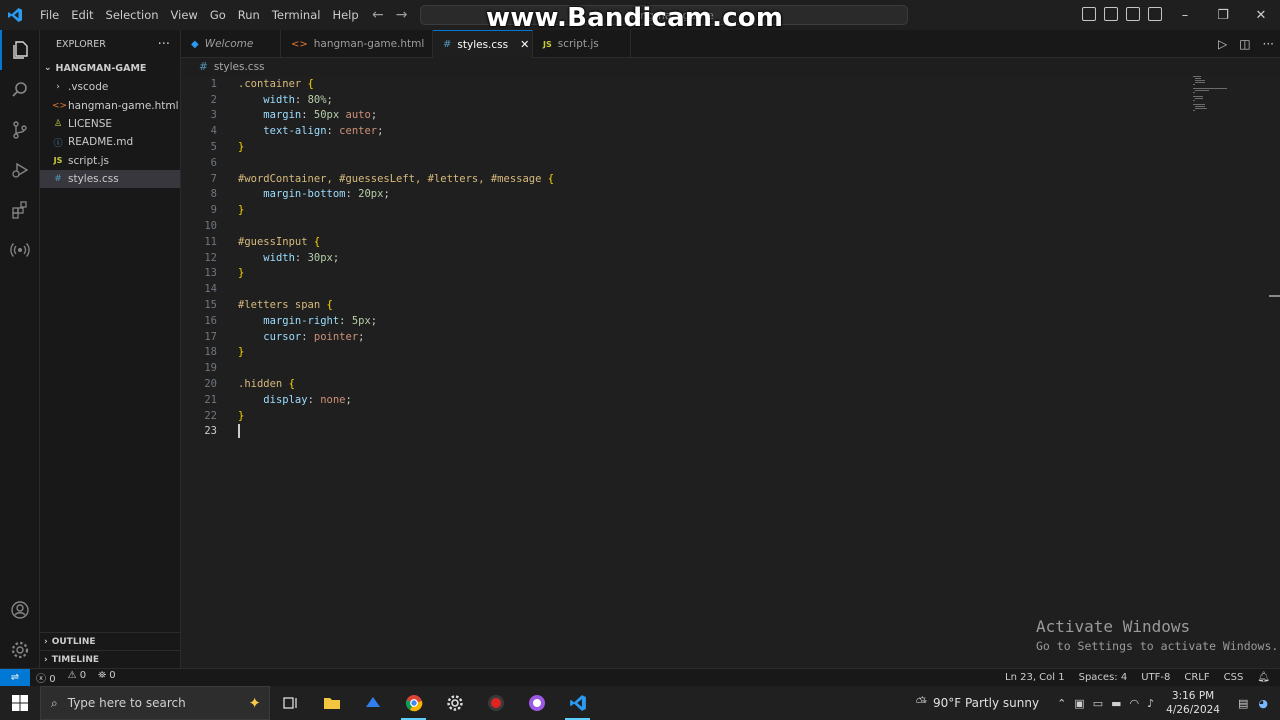 Image resolution: width=1280 pixels, height=720 pixels. What do you see at coordinates (20, 170) in the screenshot?
I see `run-debug-icon` at bounding box center [20, 170].